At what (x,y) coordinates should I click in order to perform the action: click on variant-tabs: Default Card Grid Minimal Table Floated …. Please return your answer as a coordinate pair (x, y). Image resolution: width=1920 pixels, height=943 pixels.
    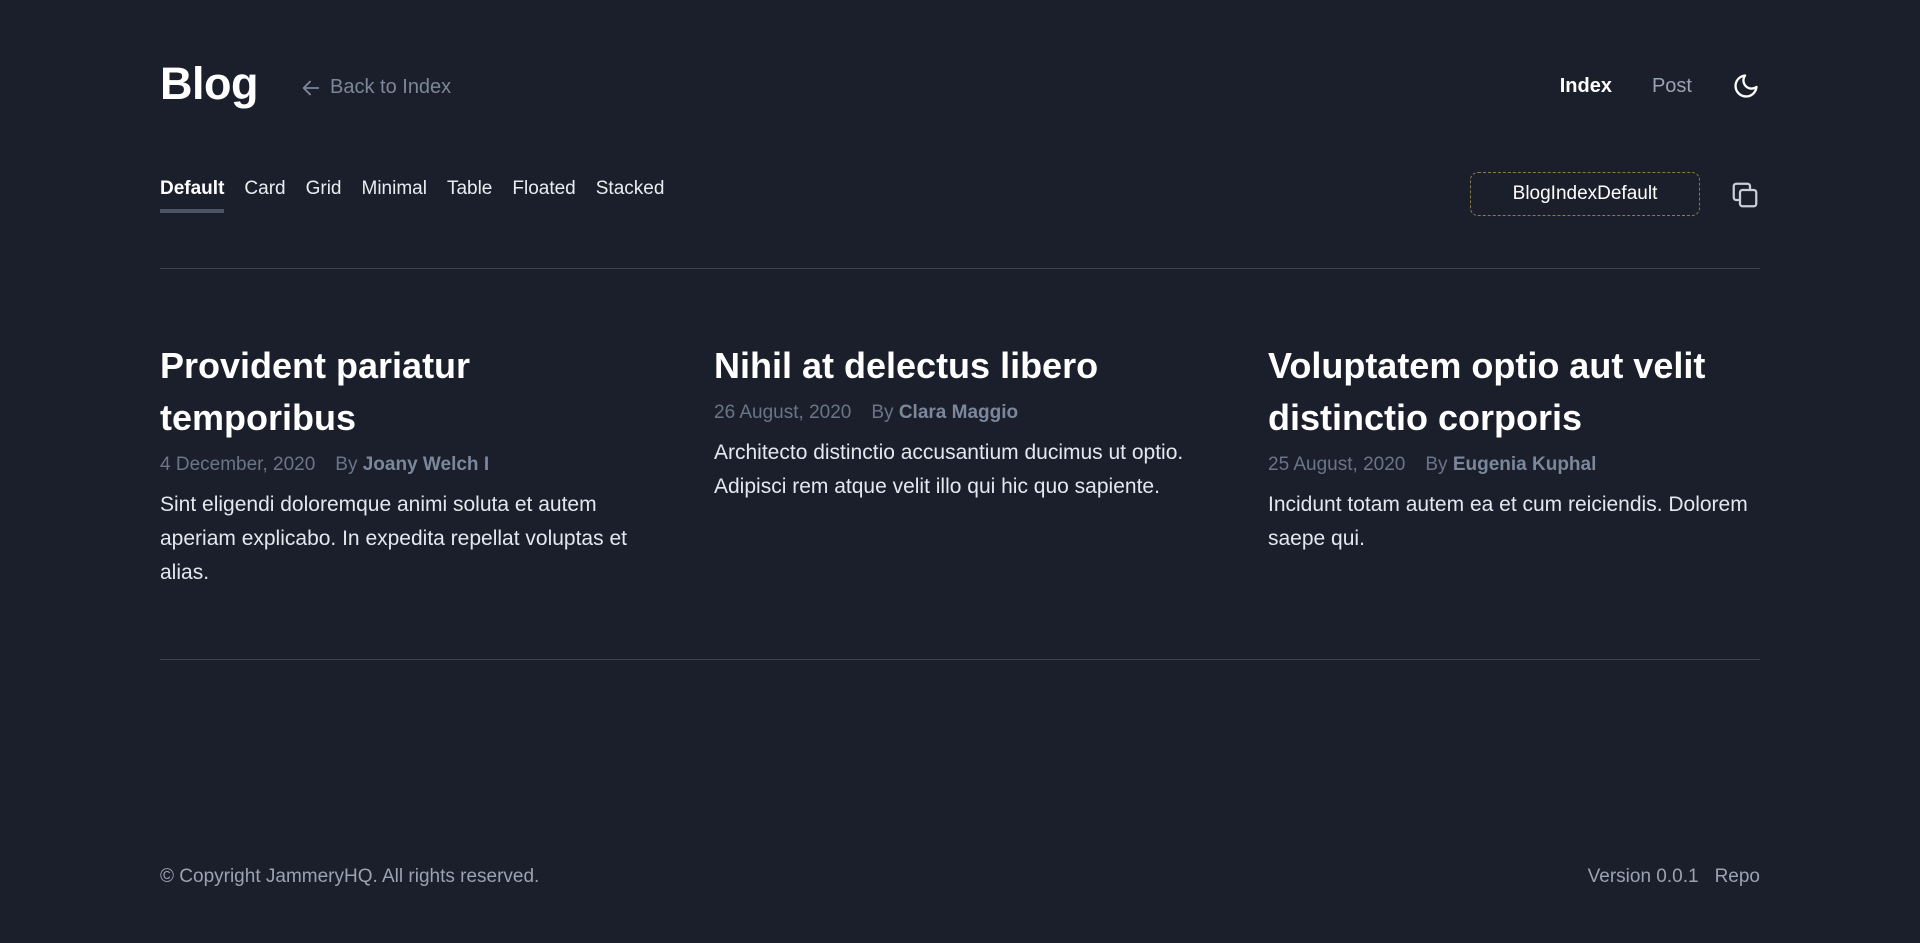
    Looking at the image, I should click on (412, 195).